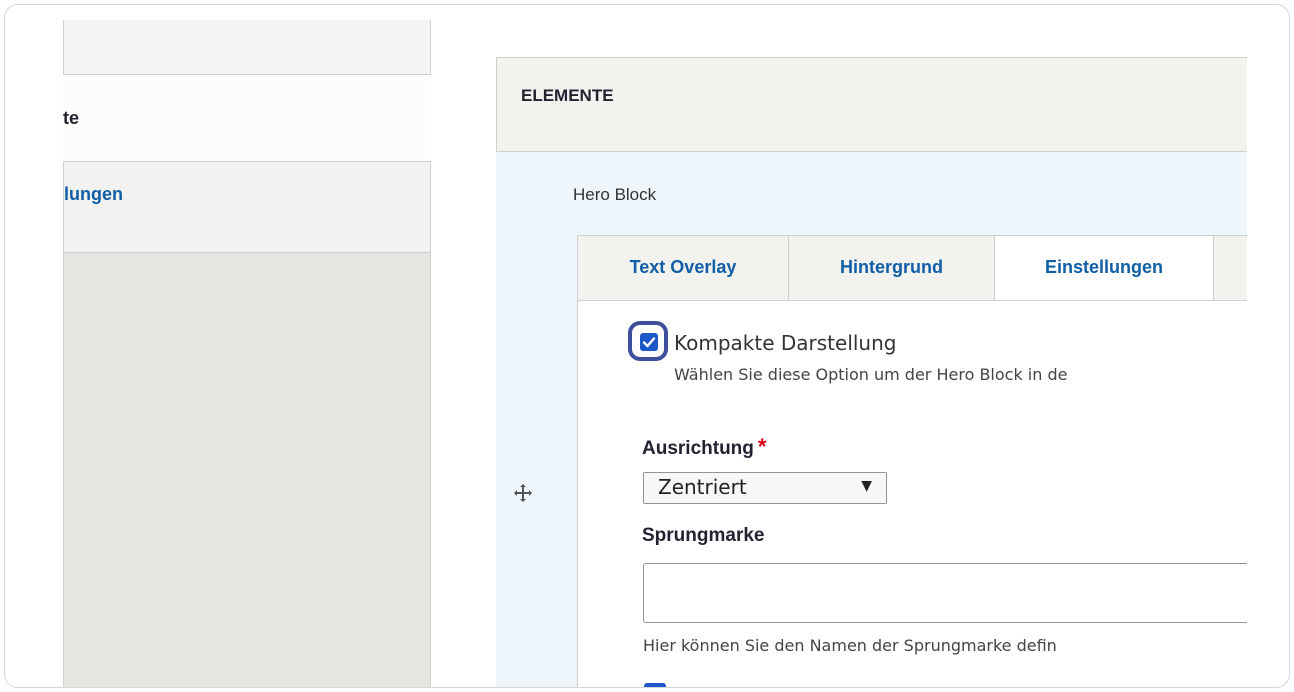  What do you see at coordinates (247, 207) in the screenshot?
I see `sidebar-item-settings: lungen` at bounding box center [247, 207].